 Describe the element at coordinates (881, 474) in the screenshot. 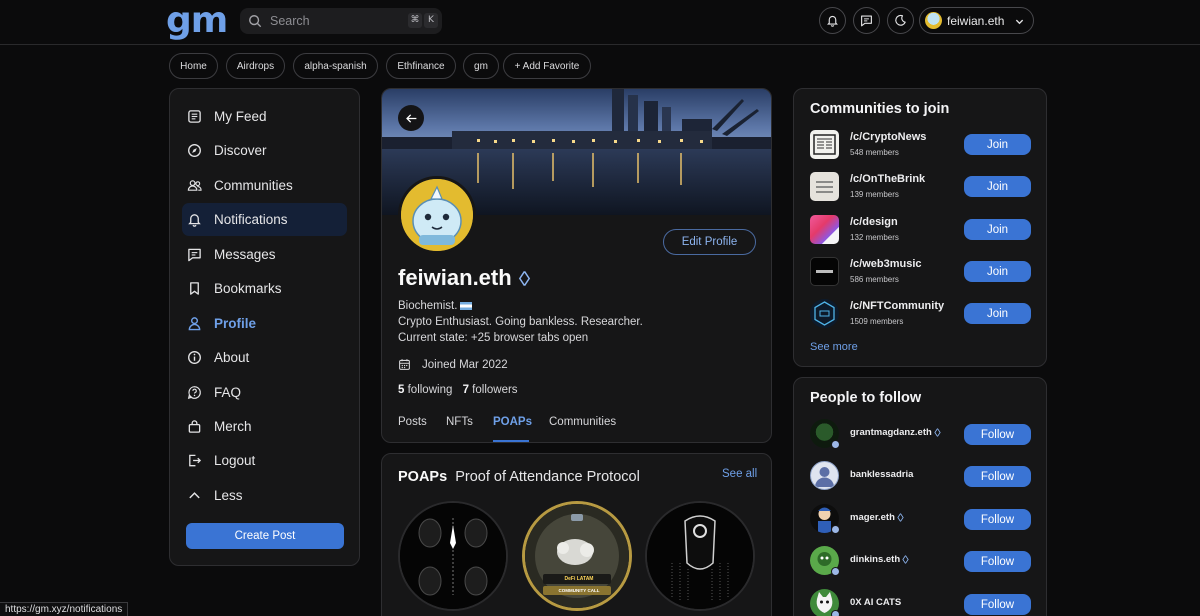

I see `person-name: banklessadria` at that location.